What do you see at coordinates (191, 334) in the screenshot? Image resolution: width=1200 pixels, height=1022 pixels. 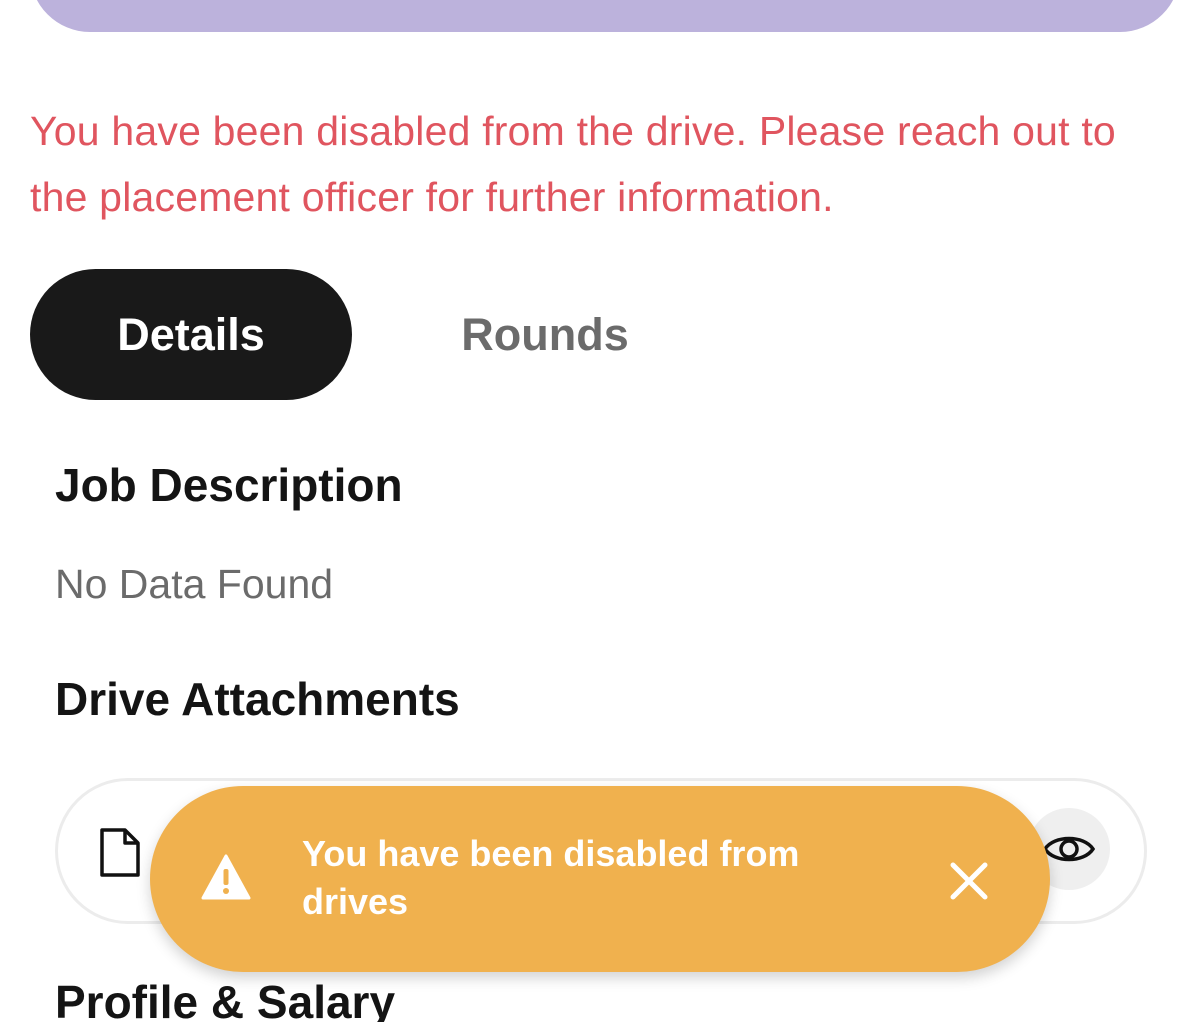 I see `tab-details: Details` at bounding box center [191, 334].